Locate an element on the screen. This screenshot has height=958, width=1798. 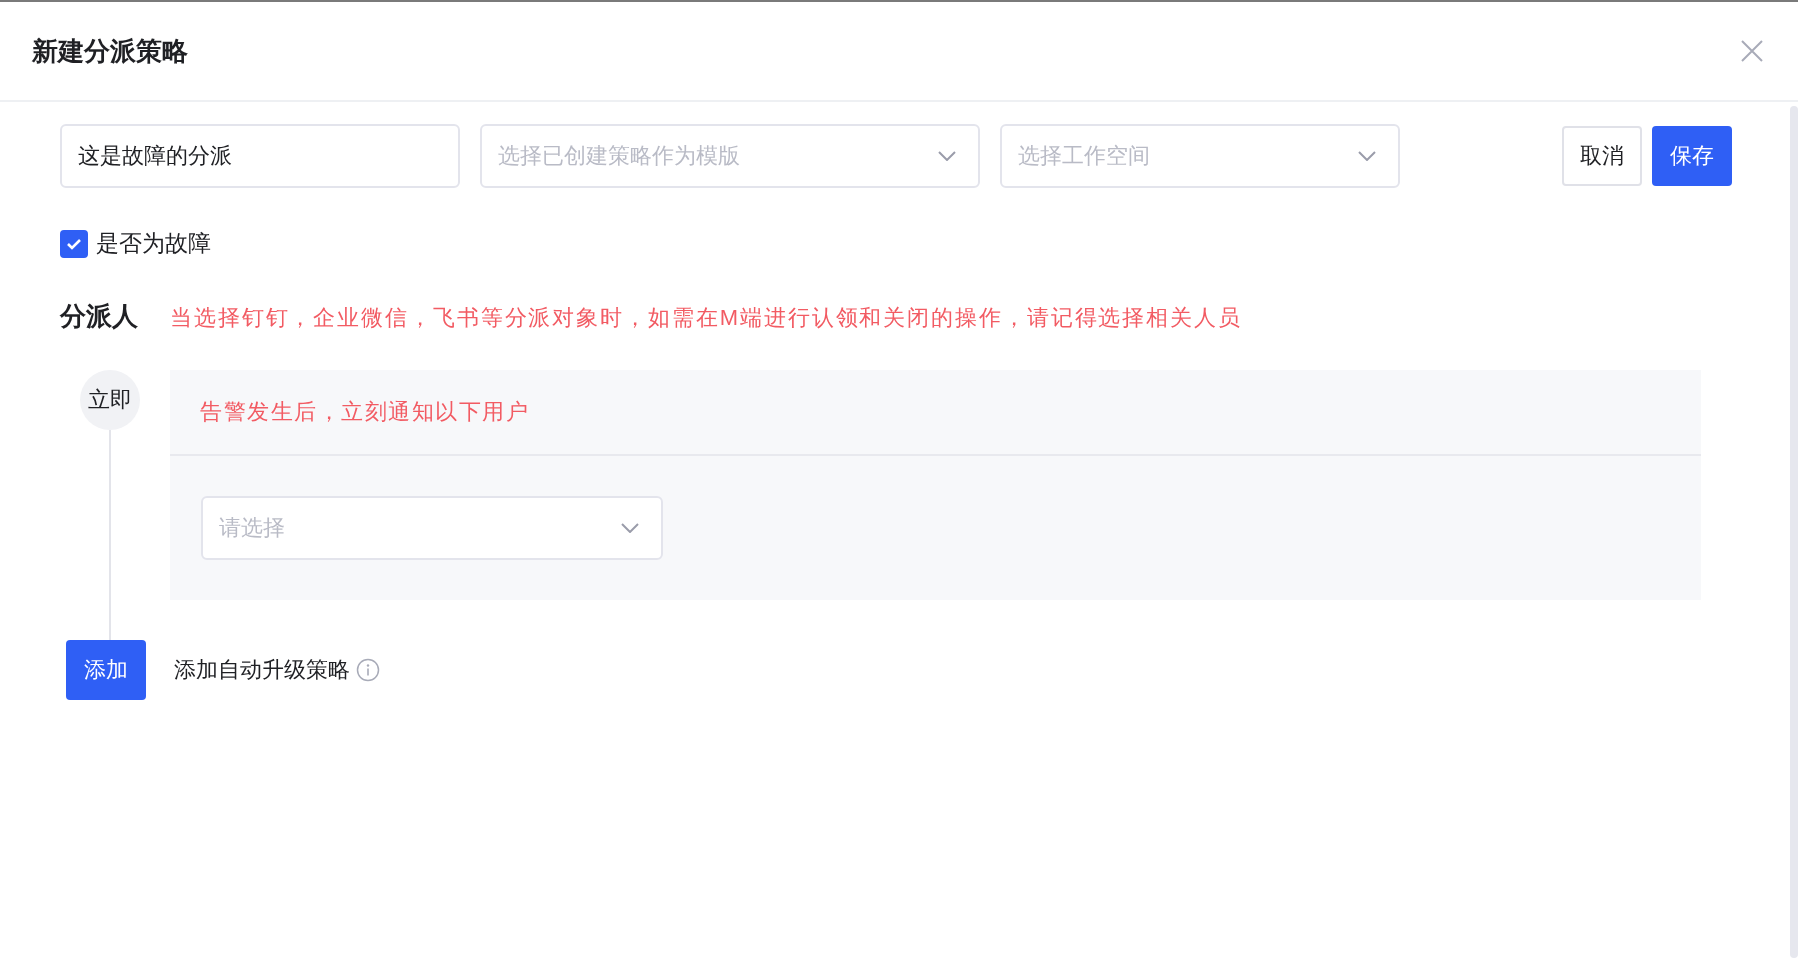
notice-text: 告警发生后，立刻通知以下用户 is located at coordinates (364, 412).